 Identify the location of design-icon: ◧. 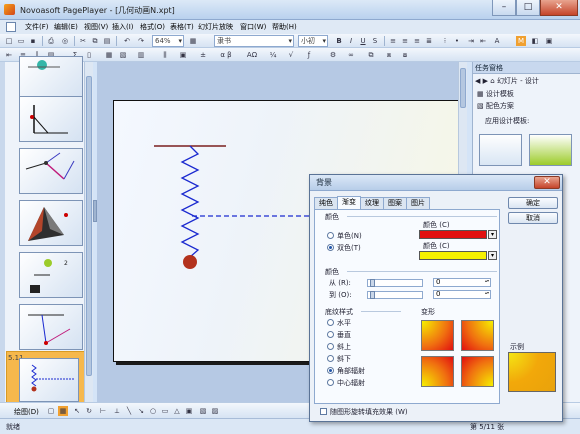
(535, 41).